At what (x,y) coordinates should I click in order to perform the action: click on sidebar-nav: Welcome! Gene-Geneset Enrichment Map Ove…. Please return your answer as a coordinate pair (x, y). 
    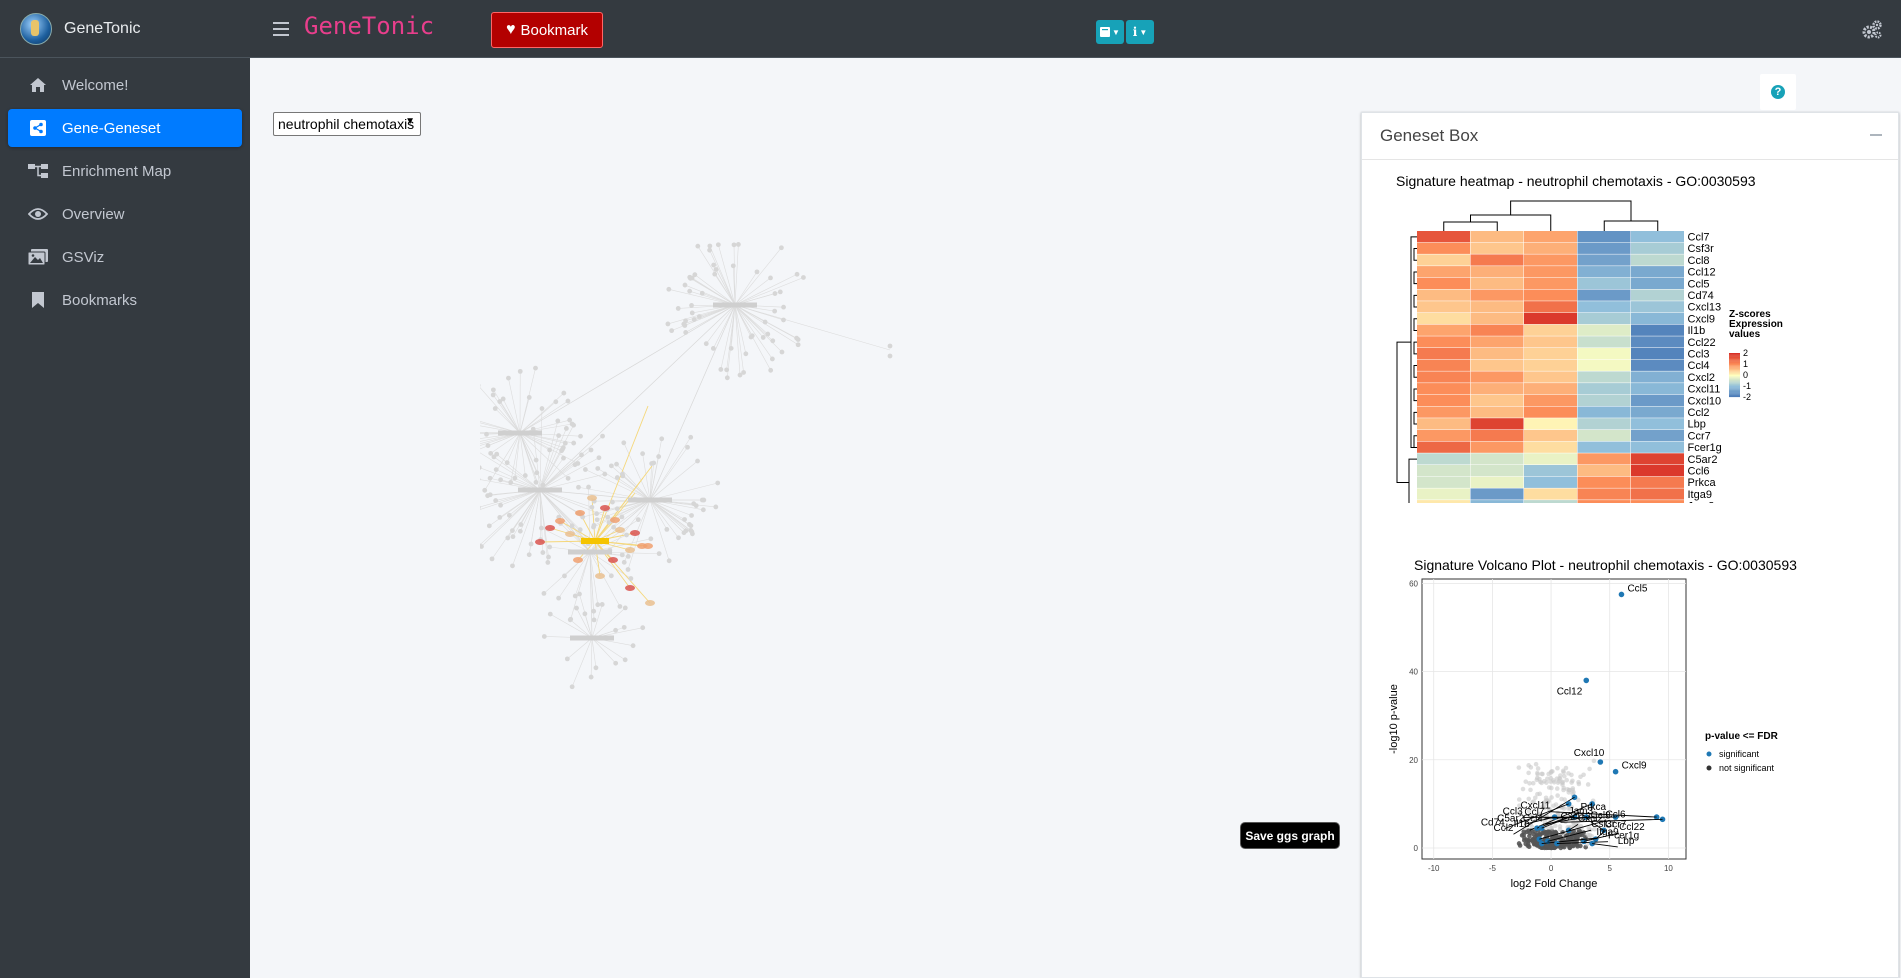
    Looking at the image, I should click on (125, 195).